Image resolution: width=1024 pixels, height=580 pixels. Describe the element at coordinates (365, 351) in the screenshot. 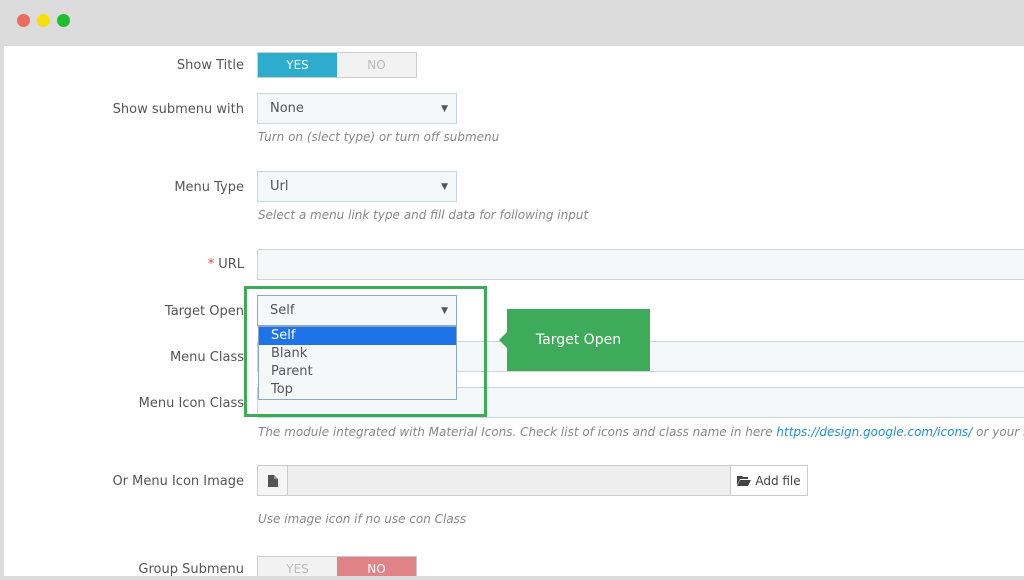

I see `target-open-highlight-frame` at that location.